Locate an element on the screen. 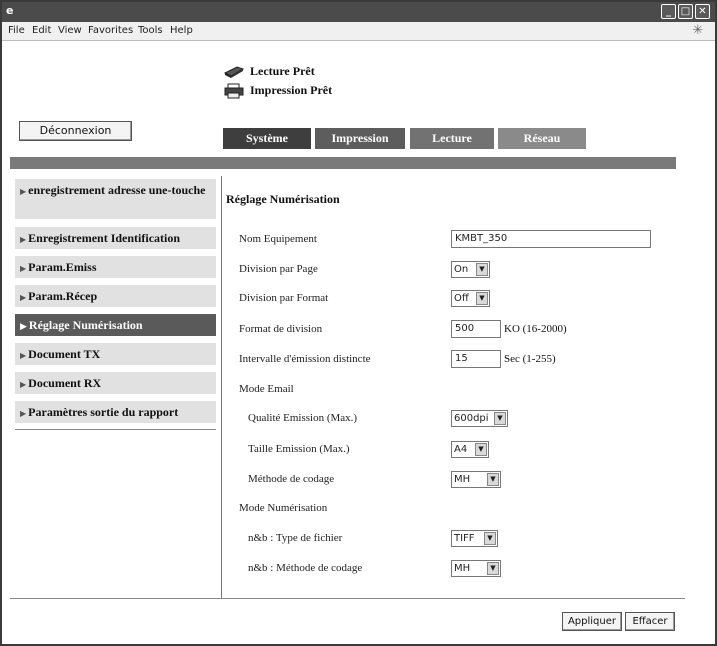 The image size is (717, 646). sidebar-item-label: Param.Récep is located at coordinates (63, 296).